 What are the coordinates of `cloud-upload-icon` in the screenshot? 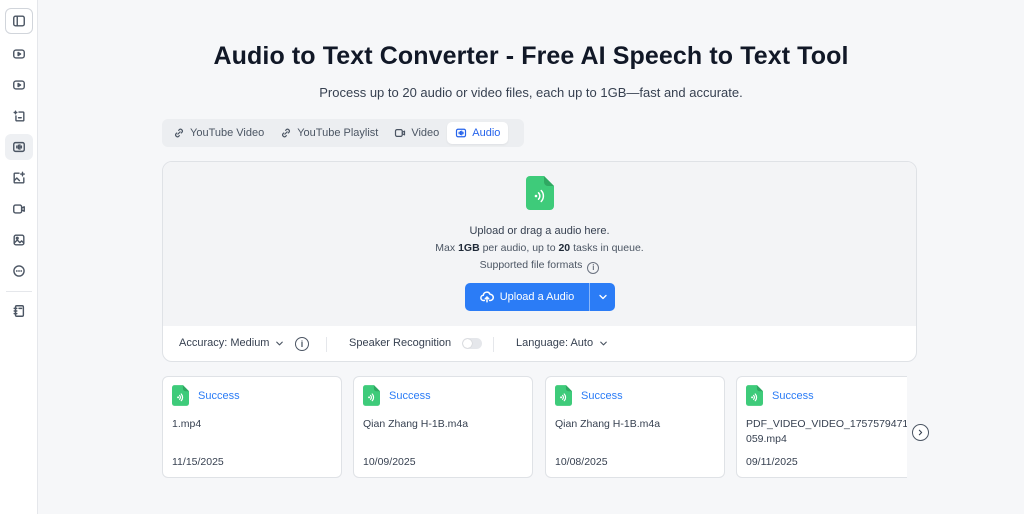 It's located at (486, 297).